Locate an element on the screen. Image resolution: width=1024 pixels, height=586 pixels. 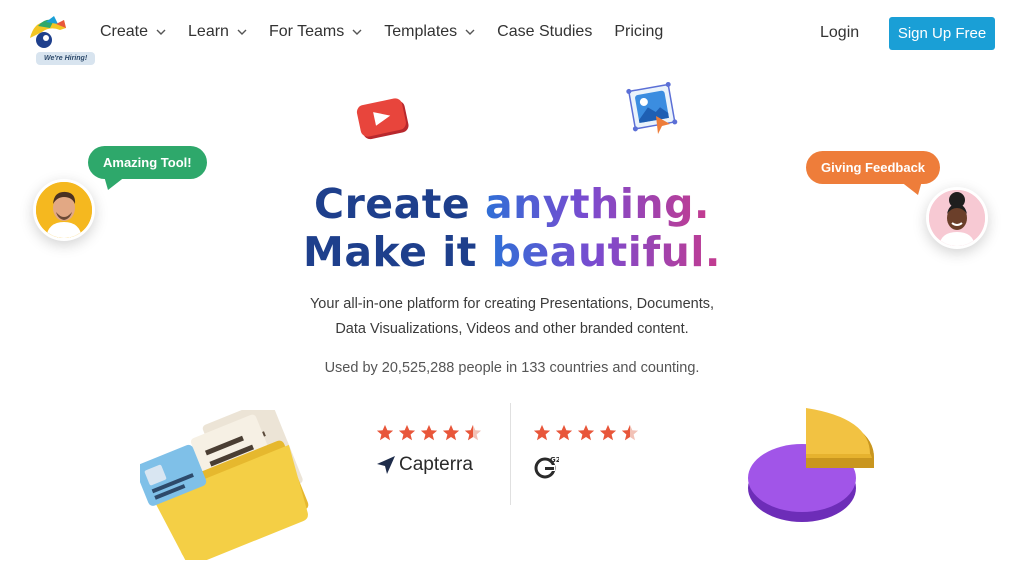
g2-stars is located at coordinates (593, 433).